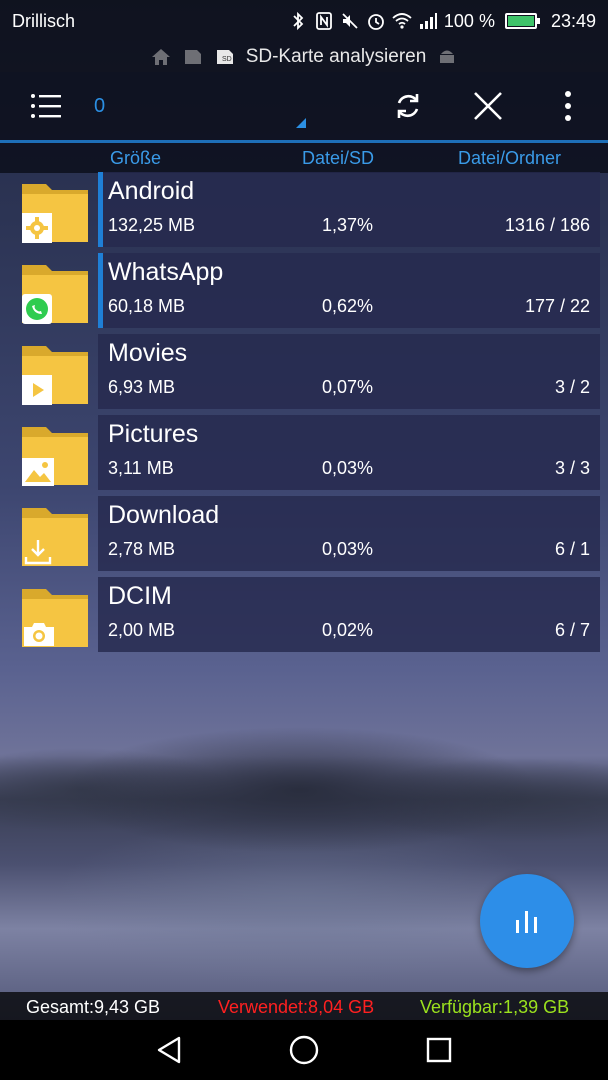 This screenshot has height=1080, width=608. I want to click on folder-percent: 0,02%, so click(348, 630).